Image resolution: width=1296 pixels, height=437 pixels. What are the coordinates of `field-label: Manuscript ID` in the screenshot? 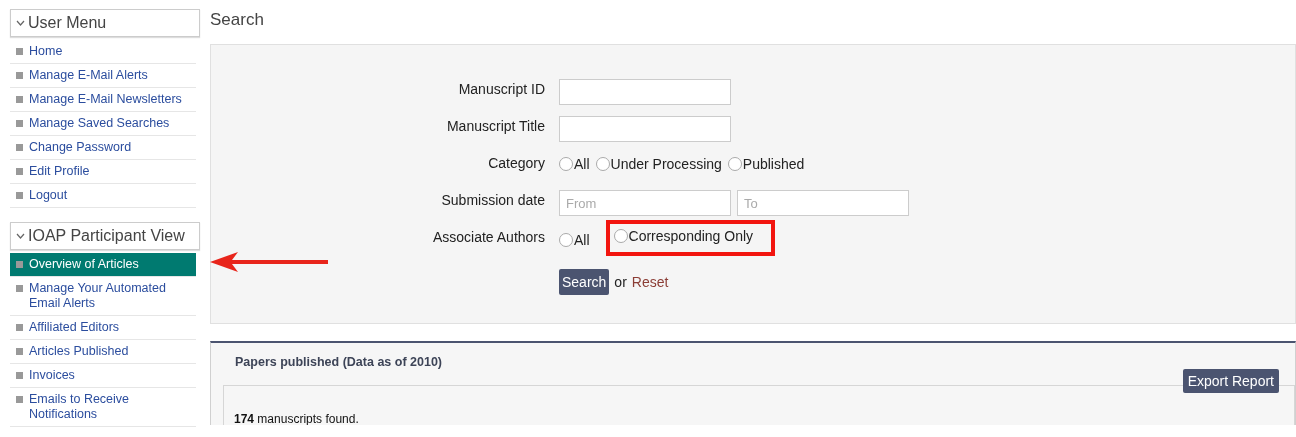 It's located at (501, 88).